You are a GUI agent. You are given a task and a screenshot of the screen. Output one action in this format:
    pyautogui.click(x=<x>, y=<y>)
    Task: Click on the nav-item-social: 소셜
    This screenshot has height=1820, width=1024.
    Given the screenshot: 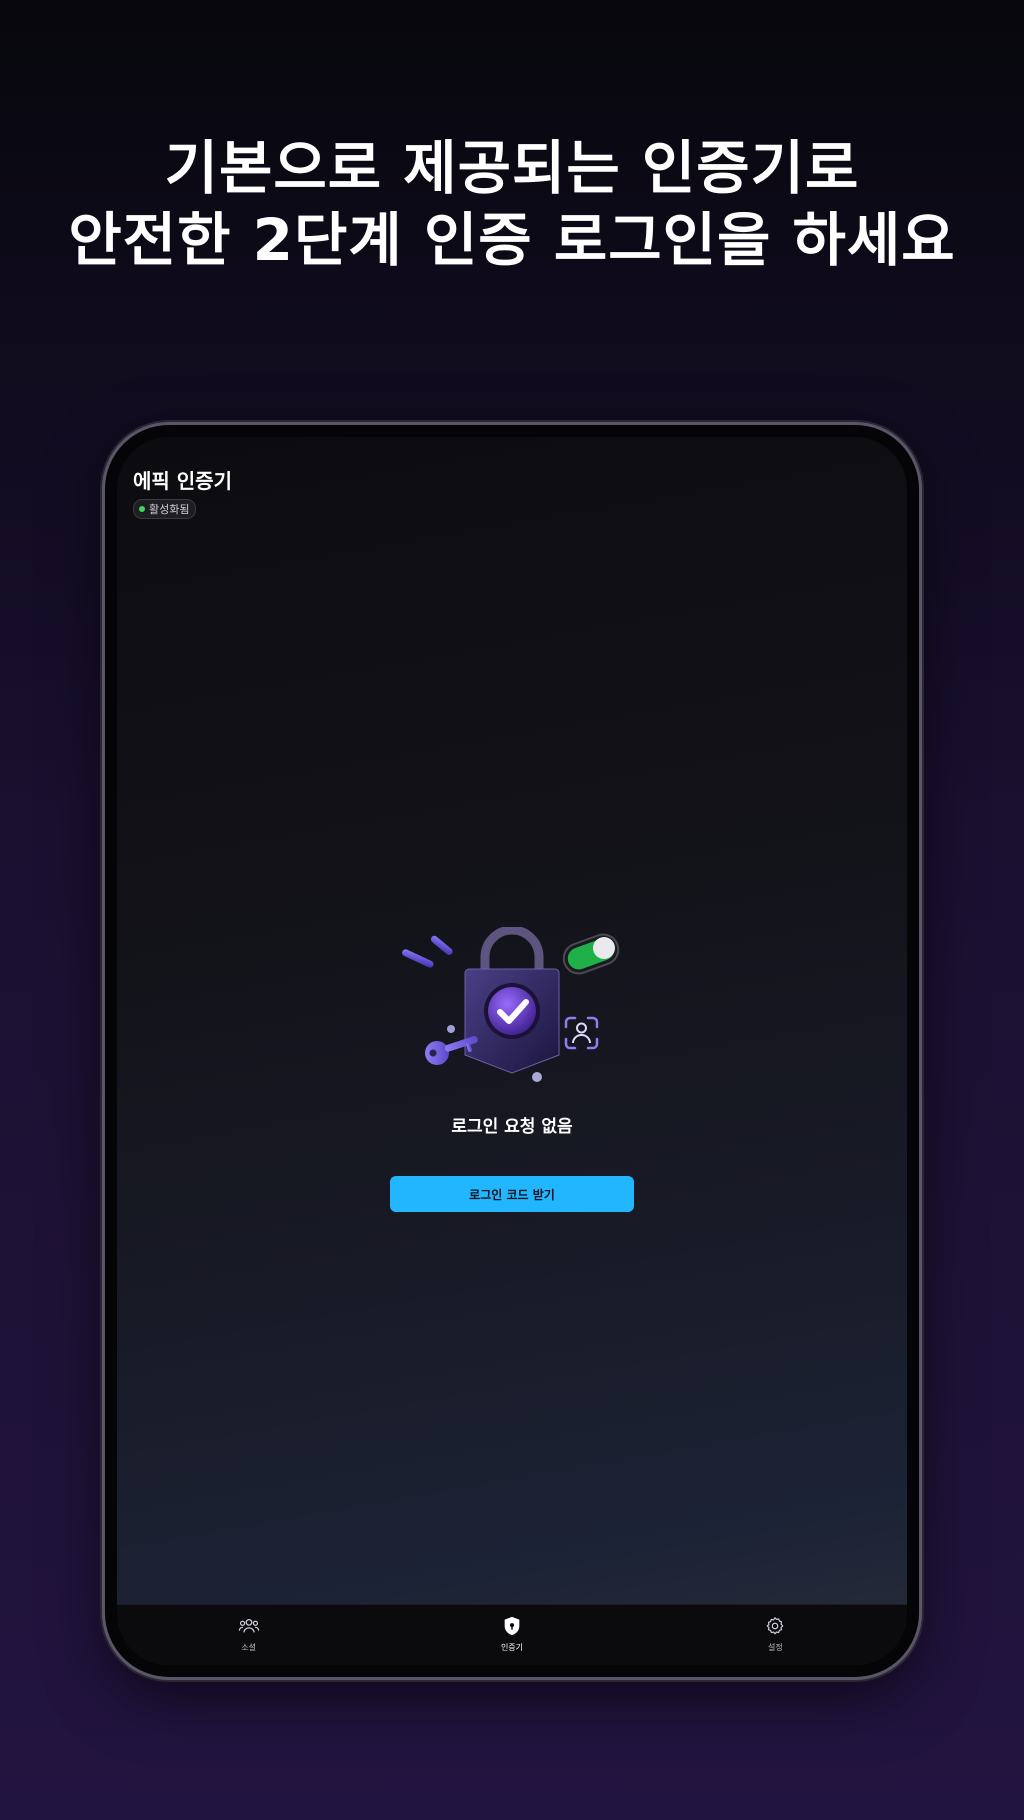 What is the action you would take?
    pyautogui.click(x=248, y=1635)
    